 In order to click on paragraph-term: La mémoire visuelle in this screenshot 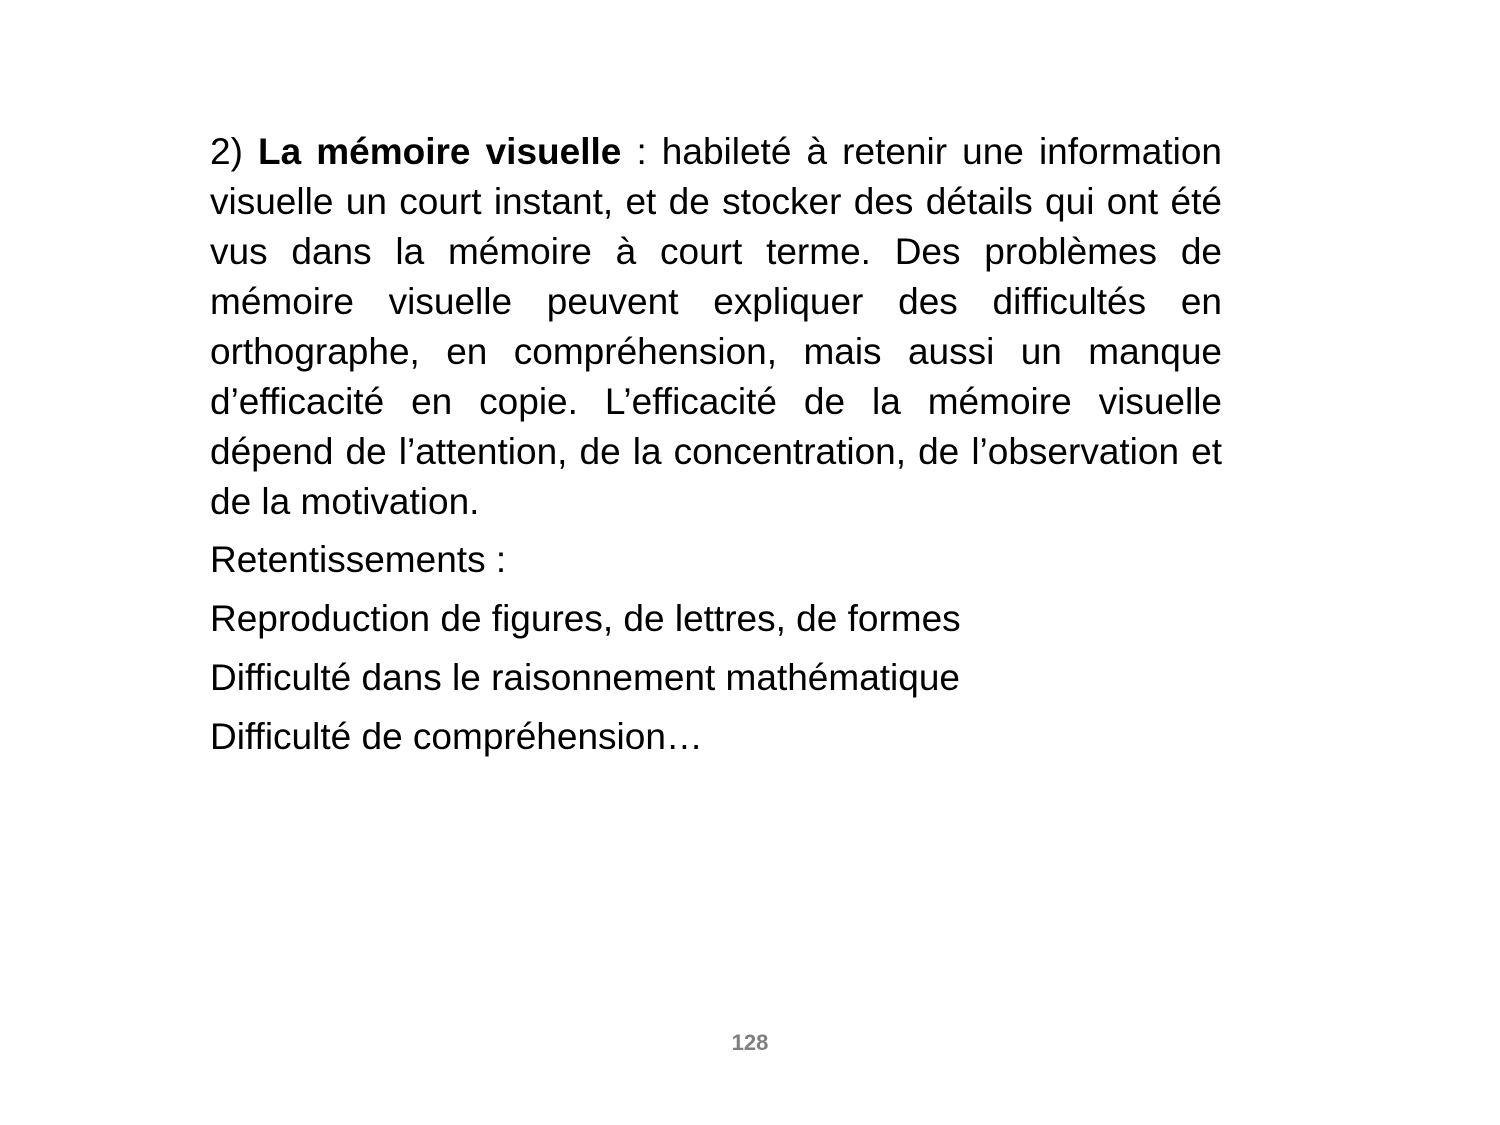, I will do `click(440, 151)`.